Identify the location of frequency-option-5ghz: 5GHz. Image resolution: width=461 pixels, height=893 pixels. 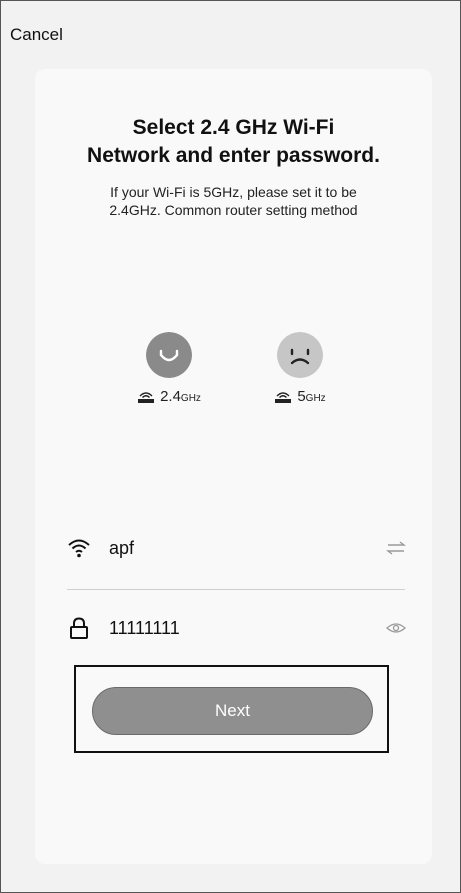
(300, 368).